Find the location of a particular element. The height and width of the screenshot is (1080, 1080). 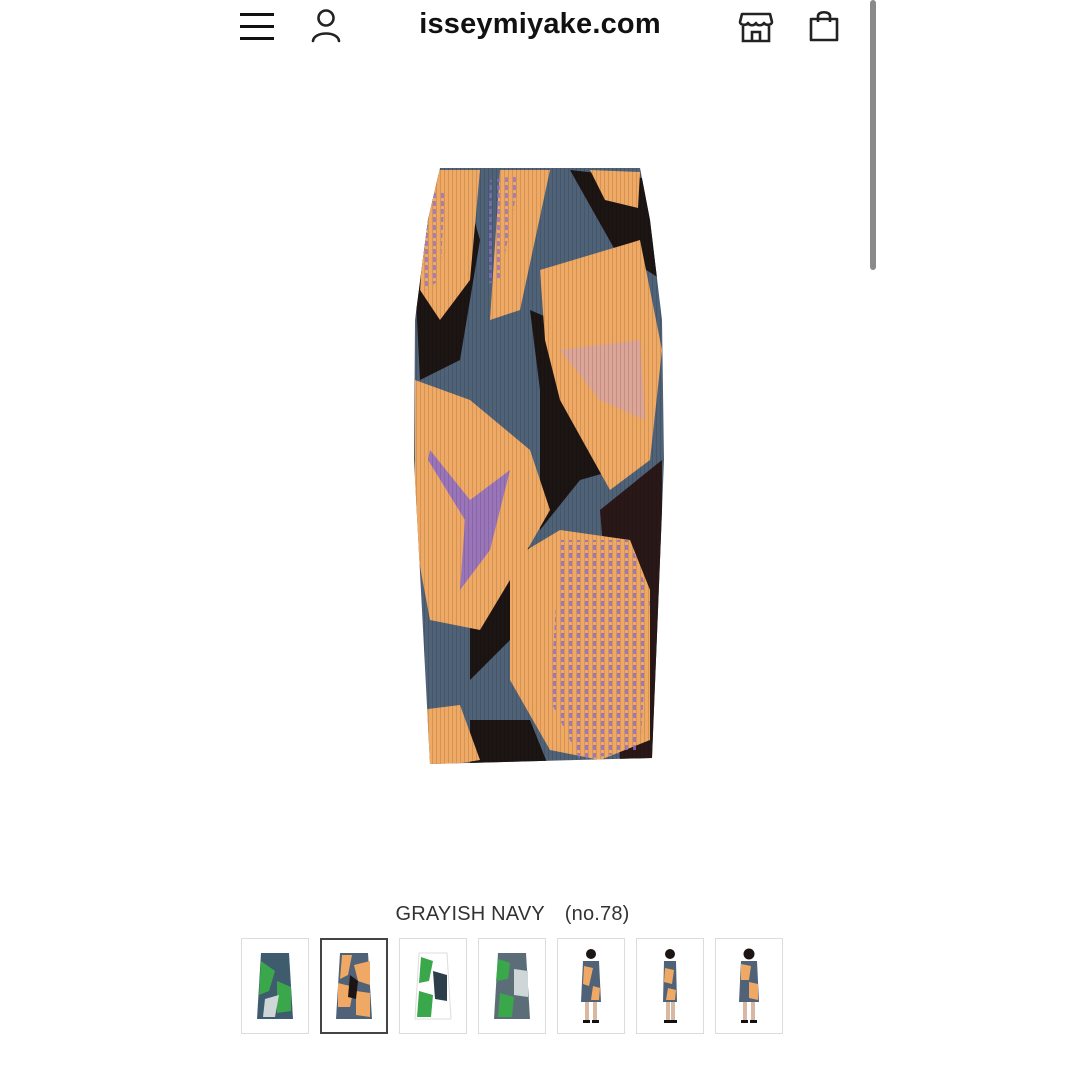

store-button is located at coordinates (756, 26).